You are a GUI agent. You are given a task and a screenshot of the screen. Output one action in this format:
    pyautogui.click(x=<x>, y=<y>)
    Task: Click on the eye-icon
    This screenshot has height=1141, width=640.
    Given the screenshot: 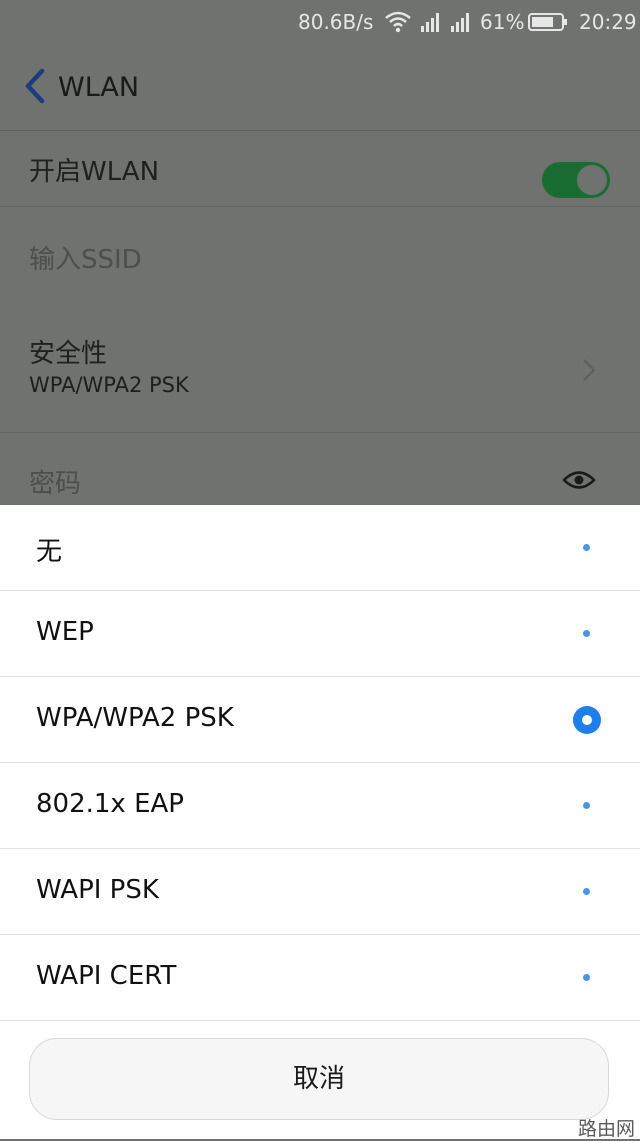 What is the action you would take?
    pyautogui.click(x=579, y=480)
    